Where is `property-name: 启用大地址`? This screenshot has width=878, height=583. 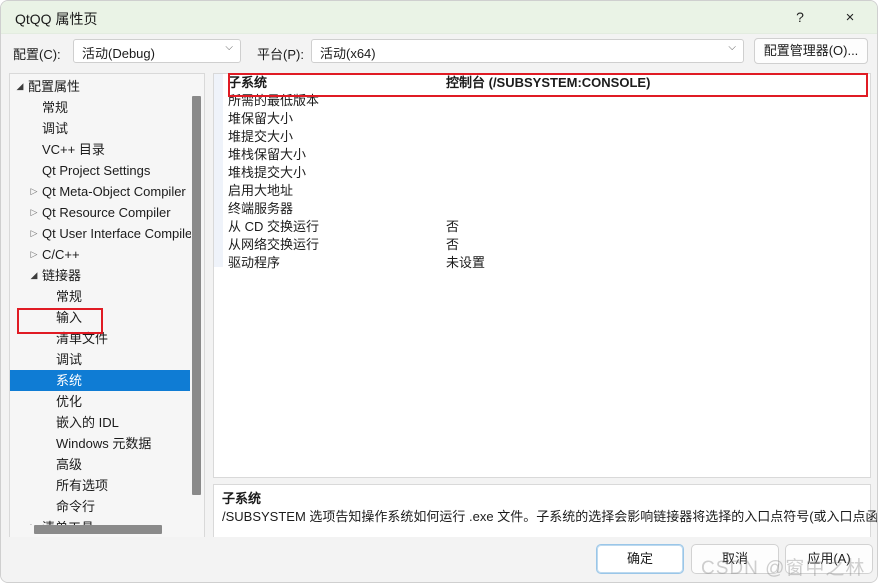
property-name: 启用大地址 is located at coordinates (261, 190).